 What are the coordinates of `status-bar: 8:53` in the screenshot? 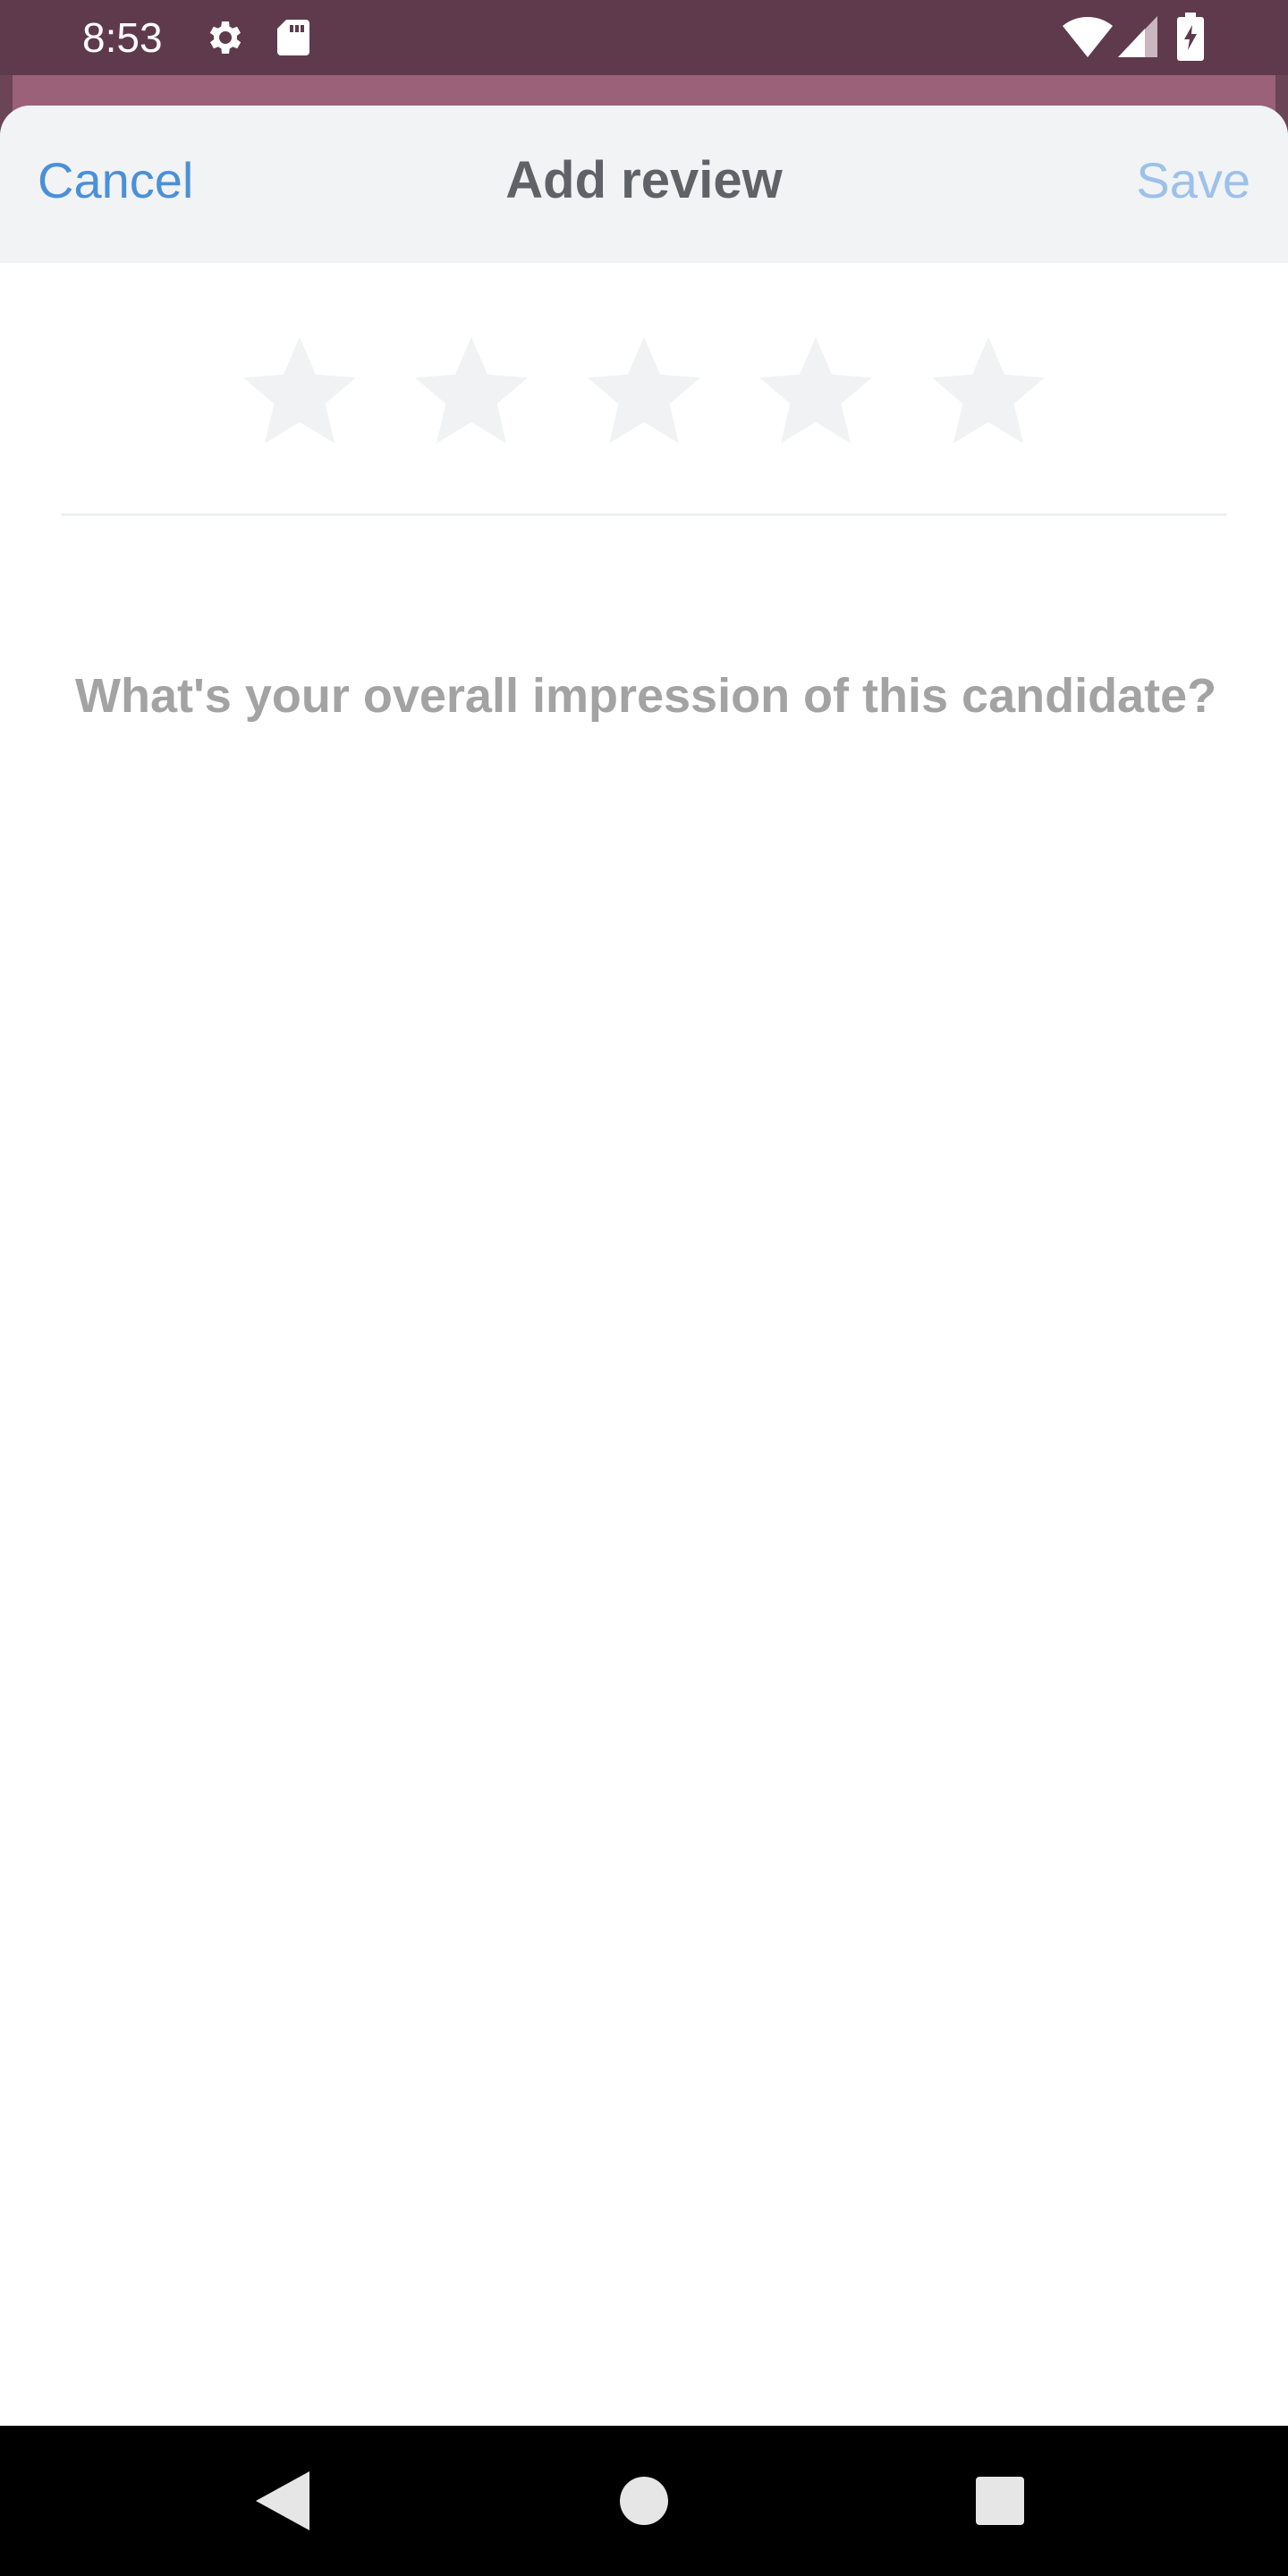 It's located at (644, 37).